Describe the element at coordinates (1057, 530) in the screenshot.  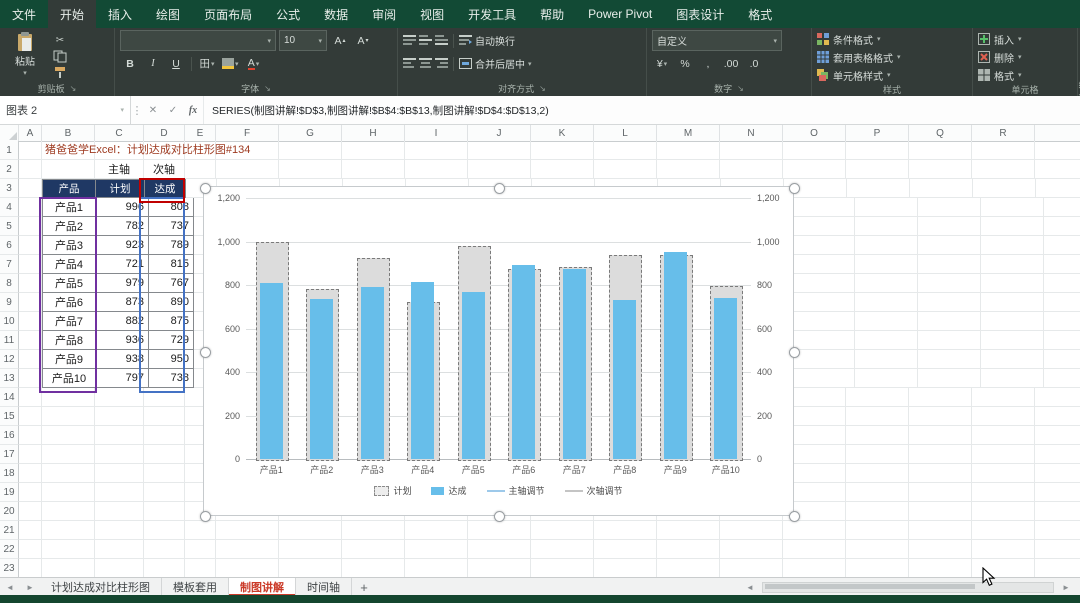
I see `cell-X21` at that location.